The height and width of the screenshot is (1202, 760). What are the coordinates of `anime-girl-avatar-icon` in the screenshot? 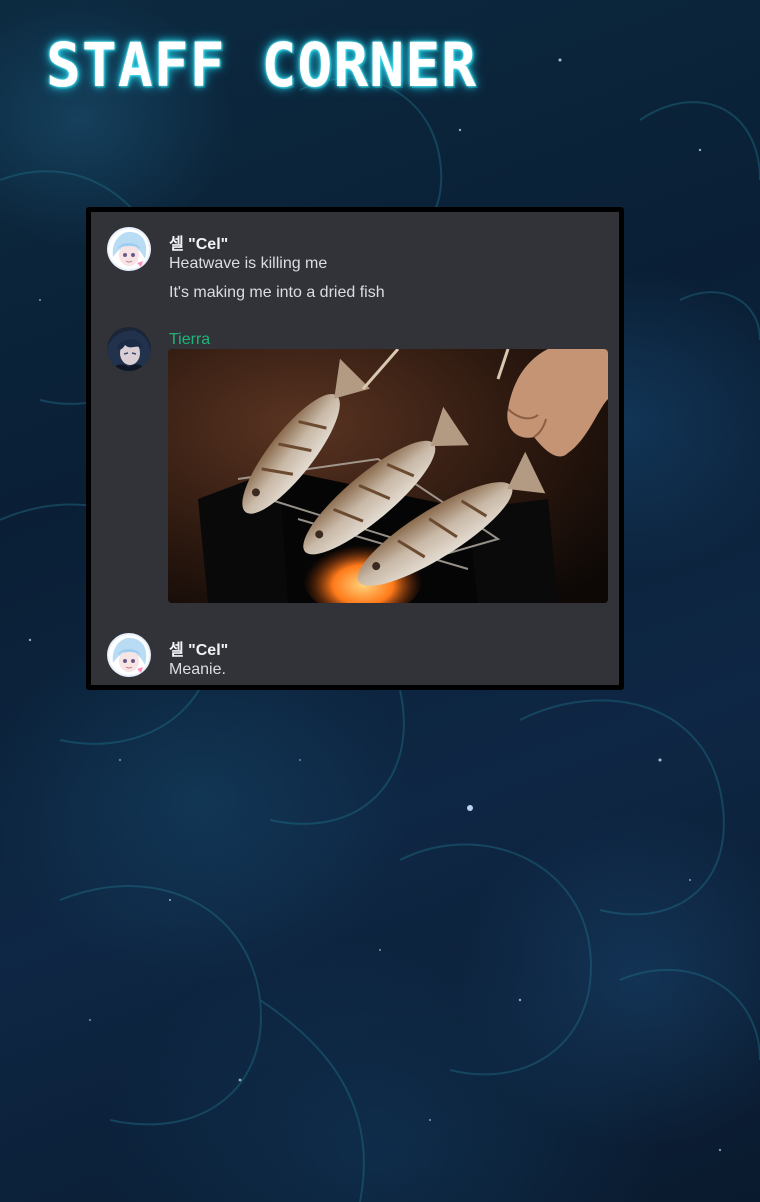 It's located at (129, 655).